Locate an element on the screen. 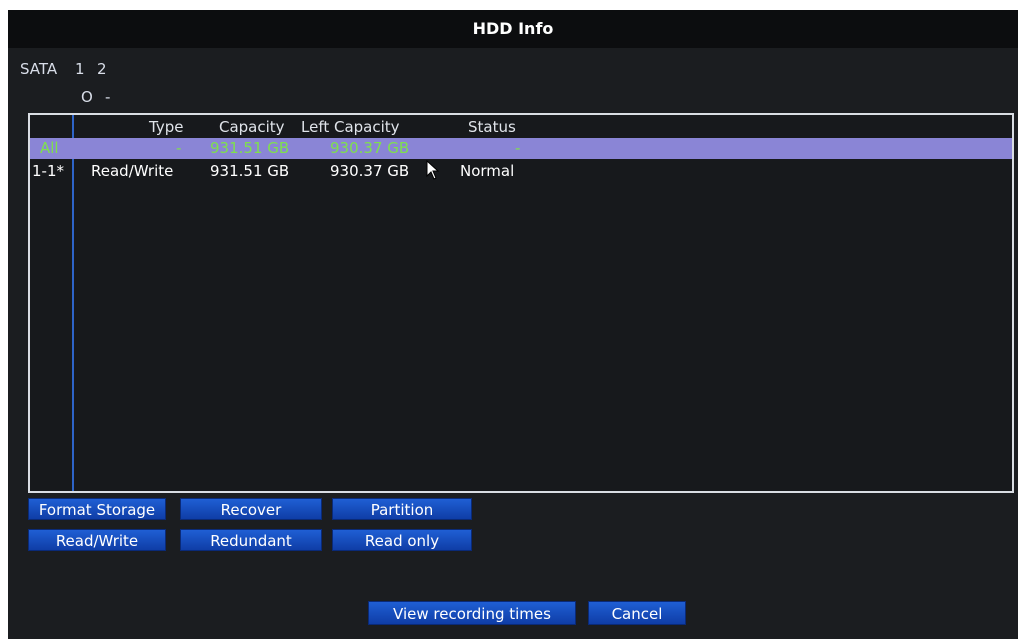 Image resolution: width=1022 pixels, height=639 pixels. view-recording-times-button: View recording times is located at coordinates (472, 613).